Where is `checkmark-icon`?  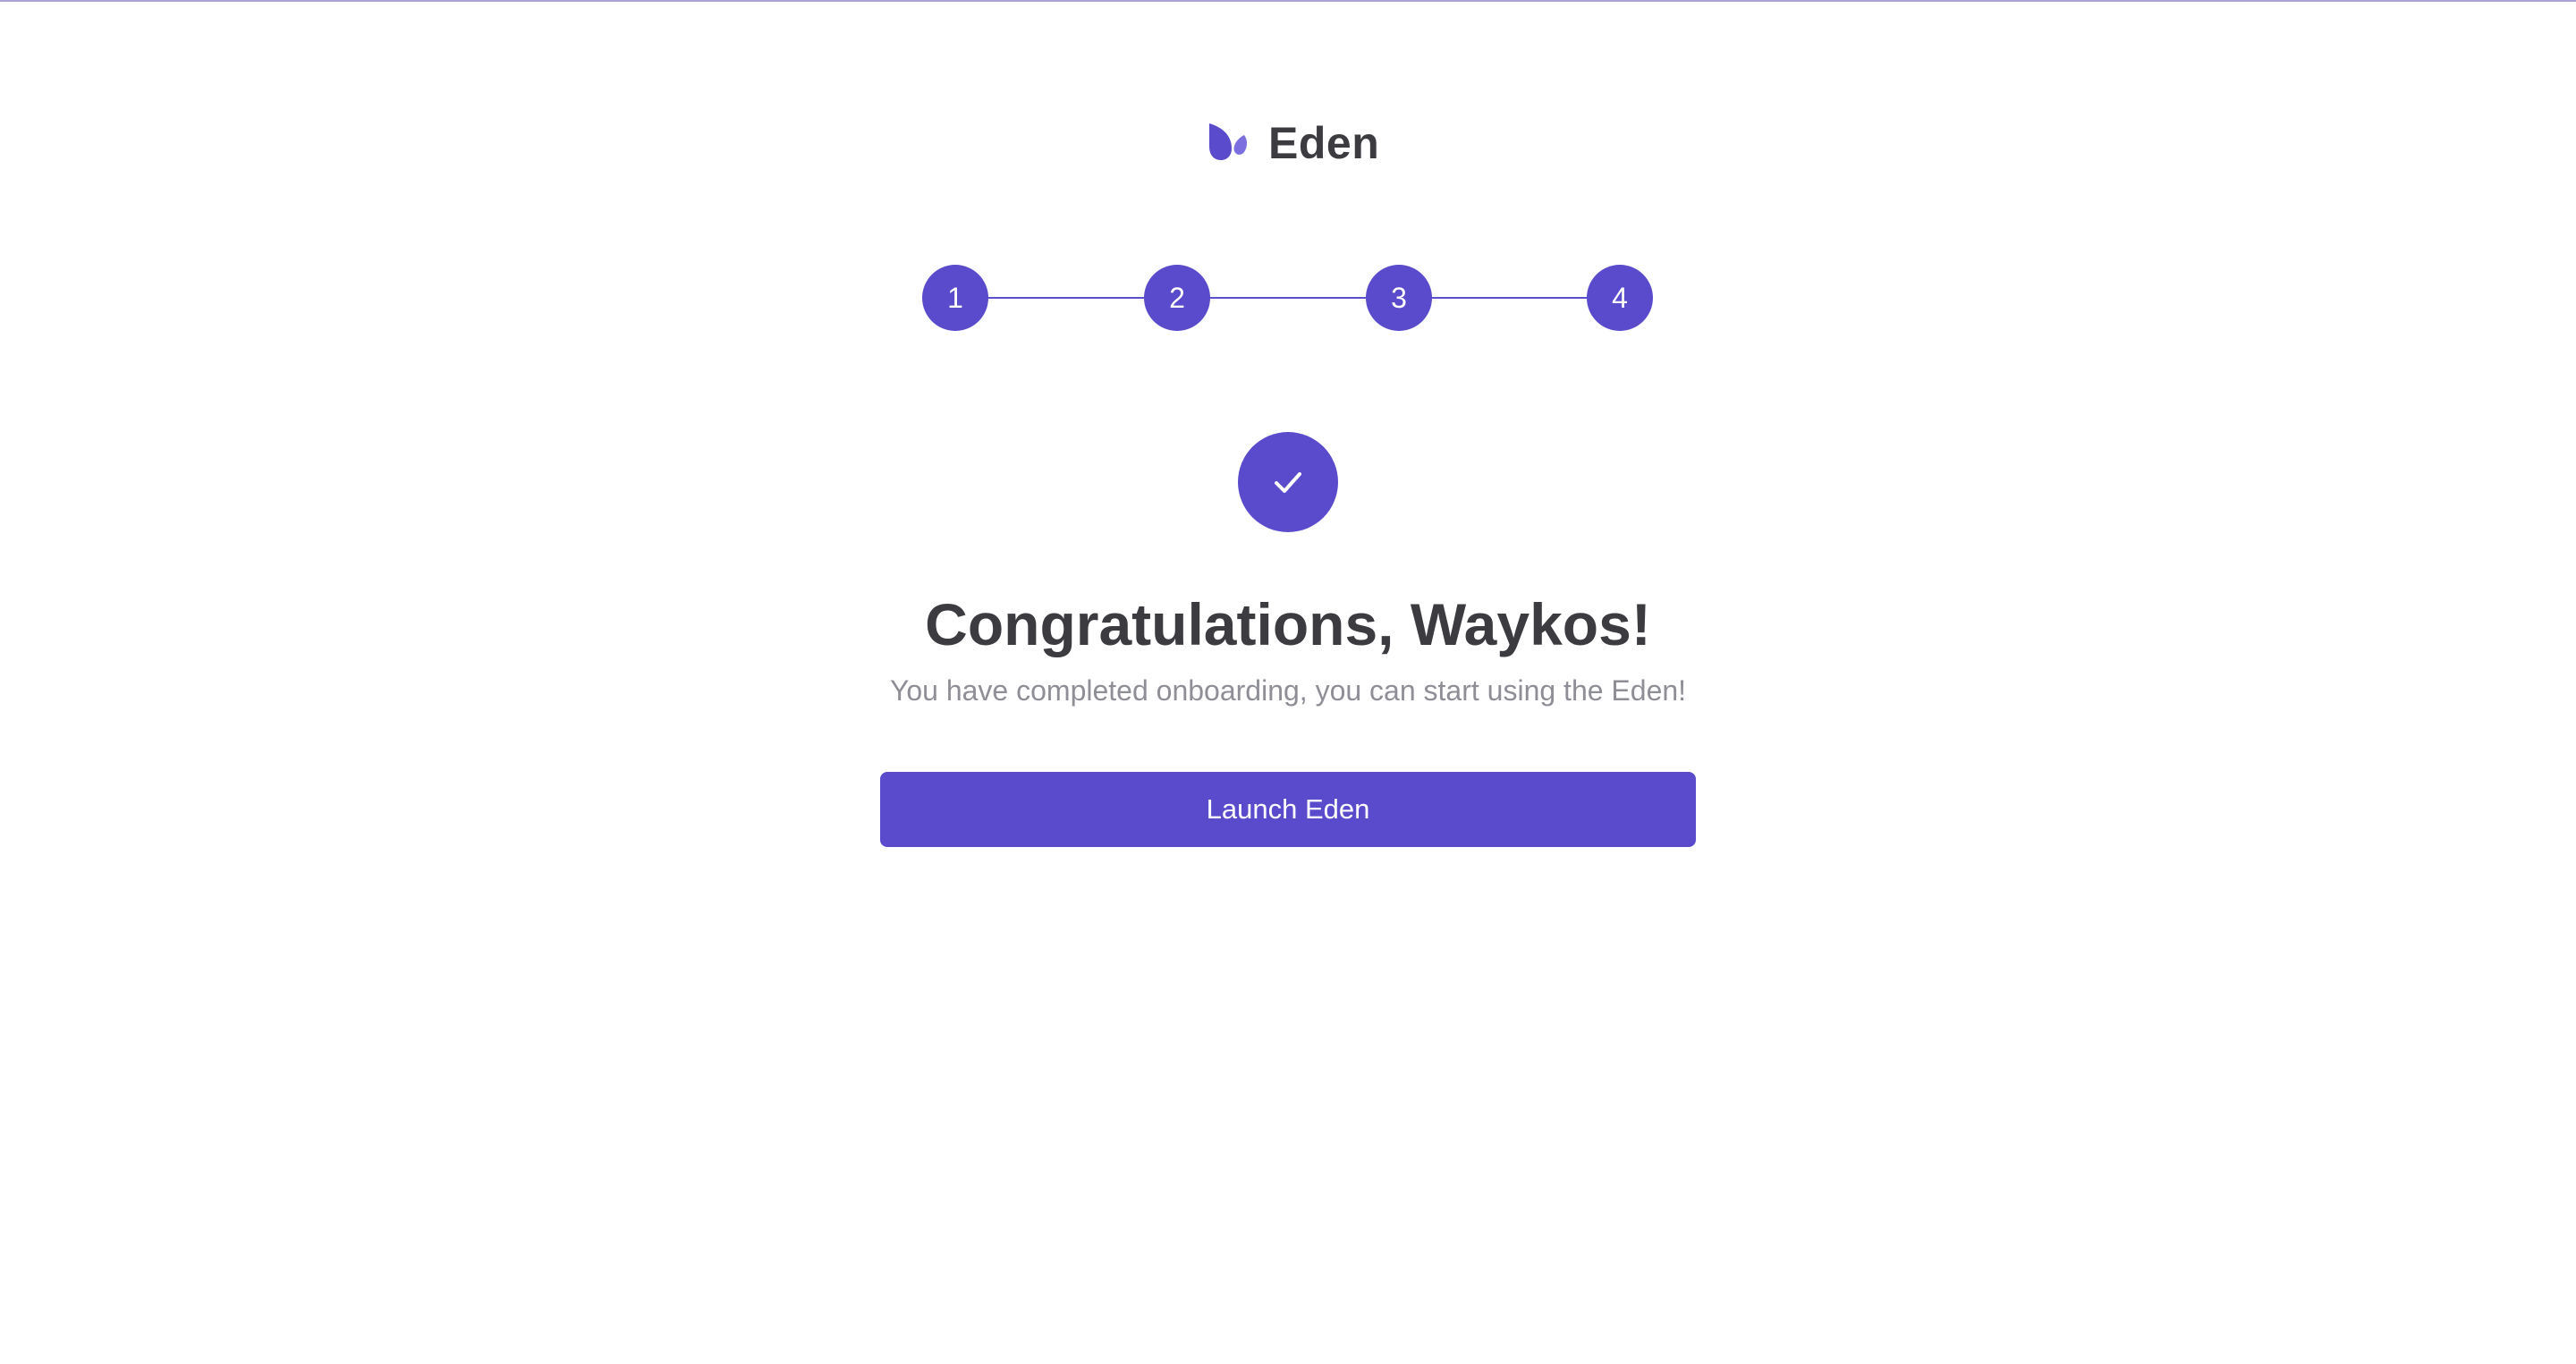
checkmark-icon is located at coordinates (1288, 482).